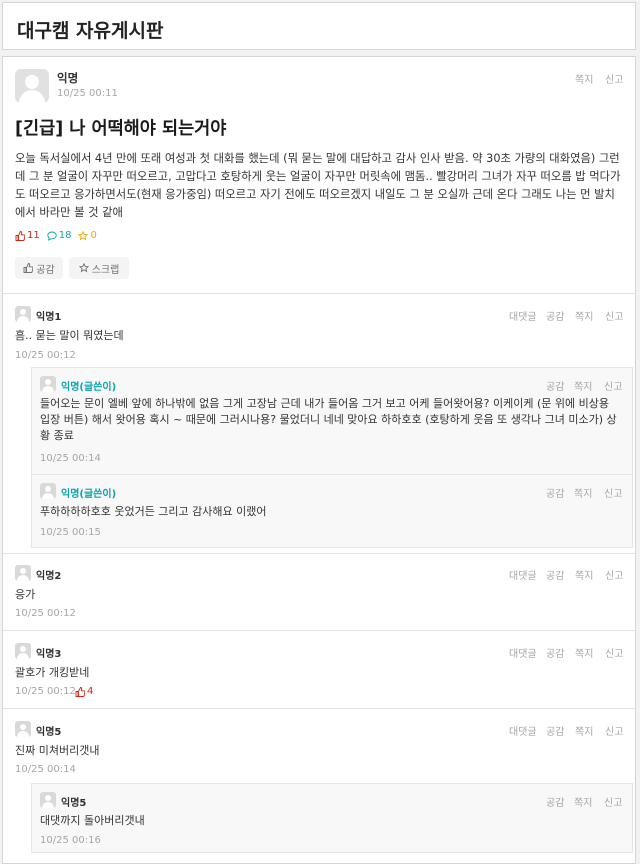 The height and width of the screenshot is (864, 640). What do you see at coordinates (584, 78) in the screenshot?
I see `article-message-button: 쪽지` at bounding box center [584, 78].